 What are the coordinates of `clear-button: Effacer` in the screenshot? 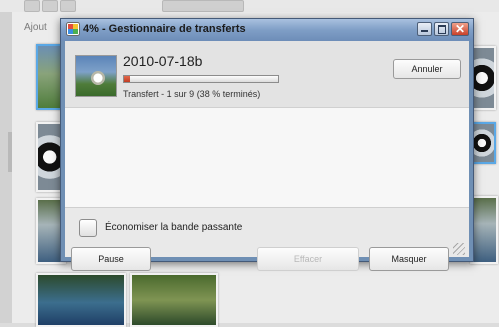 It's located at (308, 259).